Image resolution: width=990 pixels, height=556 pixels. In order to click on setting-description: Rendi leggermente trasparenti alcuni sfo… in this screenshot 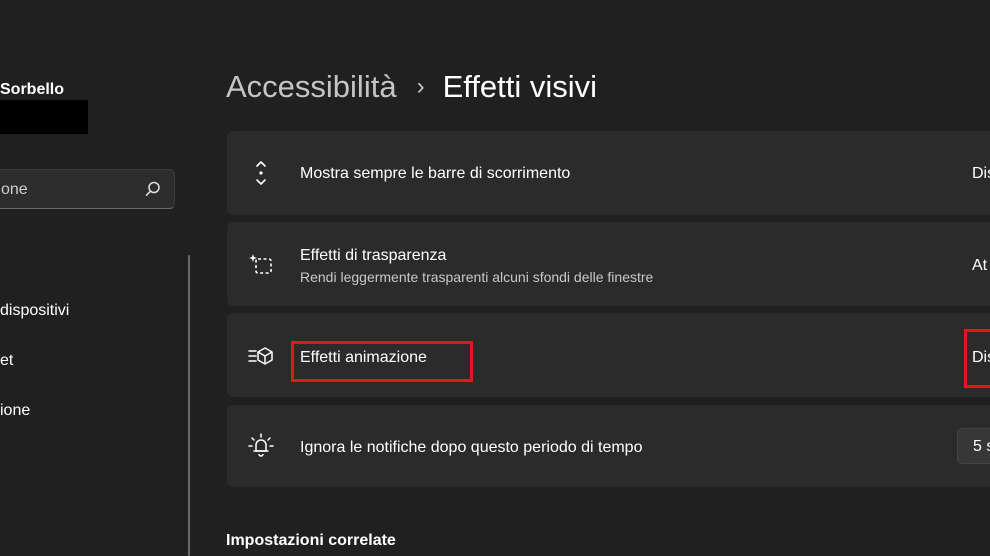, I will do `click(477, 277)`.